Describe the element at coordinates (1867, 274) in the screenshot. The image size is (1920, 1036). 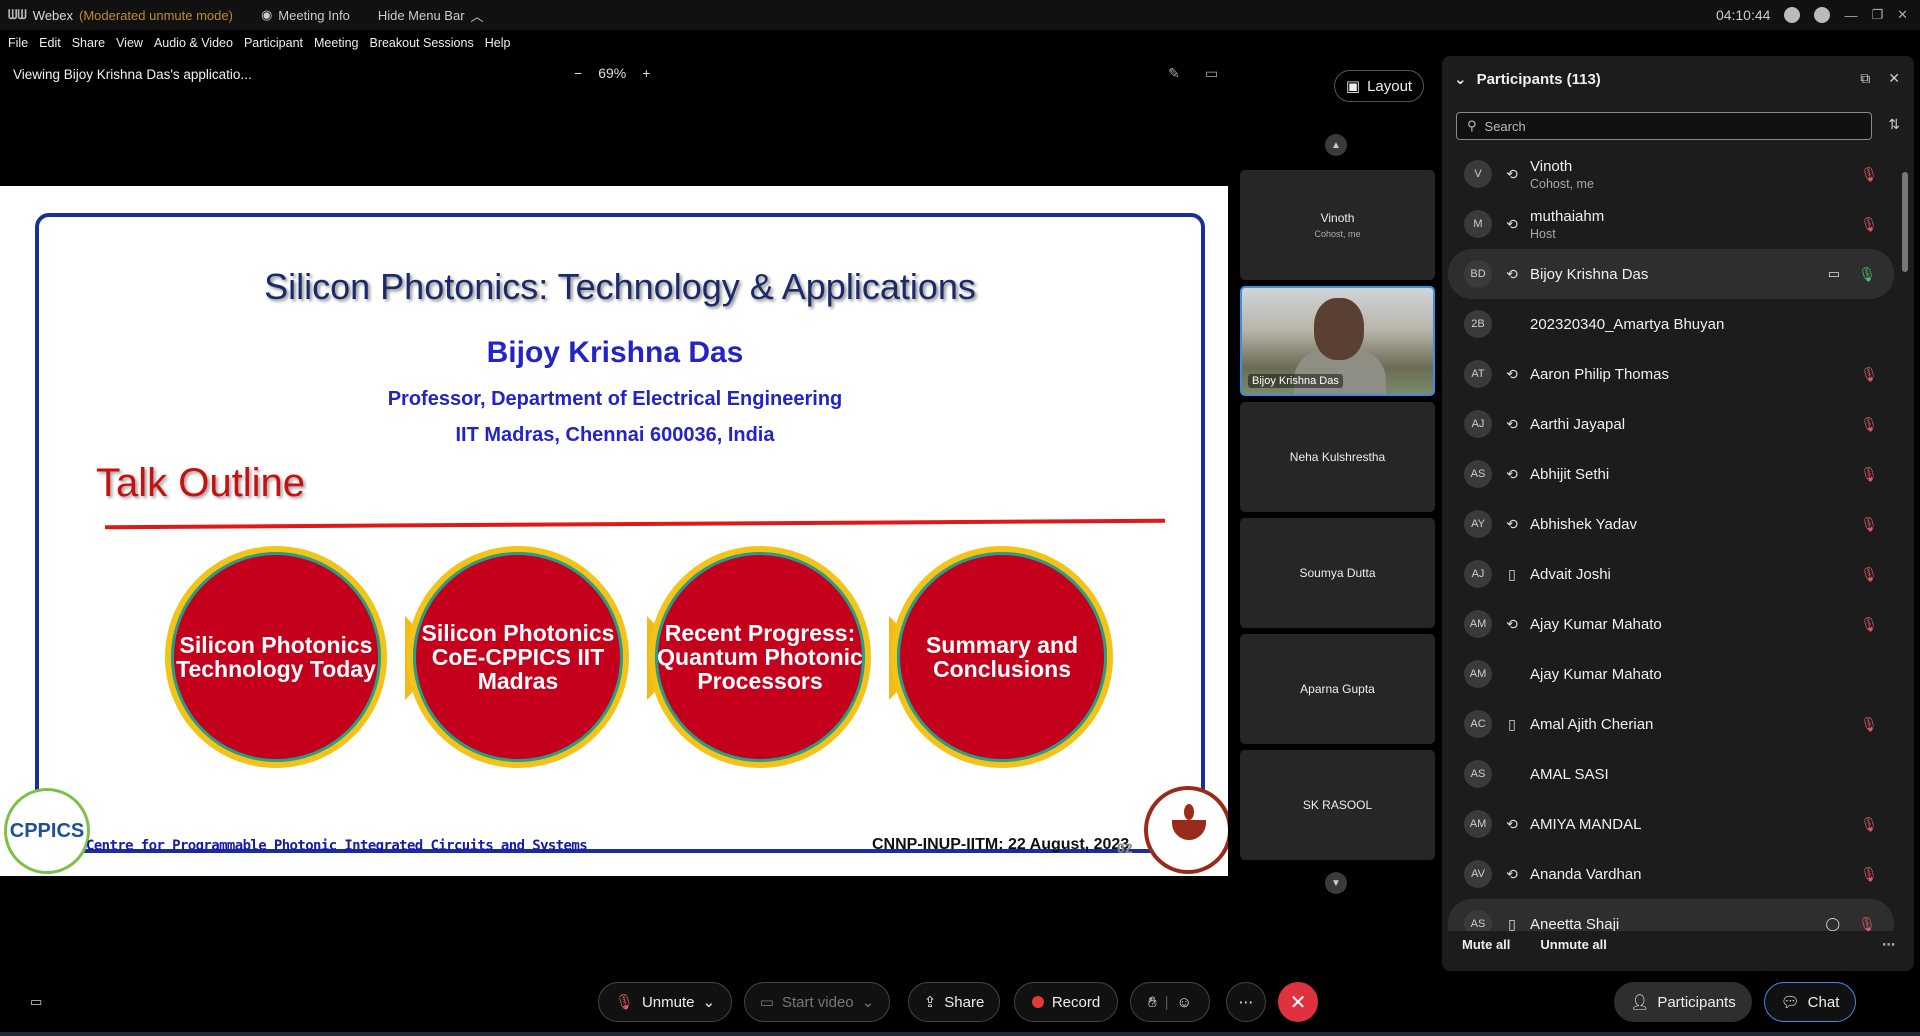
I see `mic-on-icon: 🎙︎` at that location.